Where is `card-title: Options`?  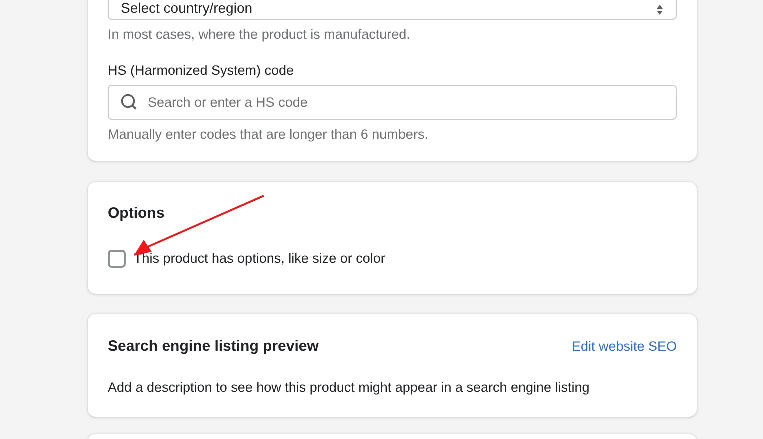 card-title: Options is located at coordinates (137, 214).